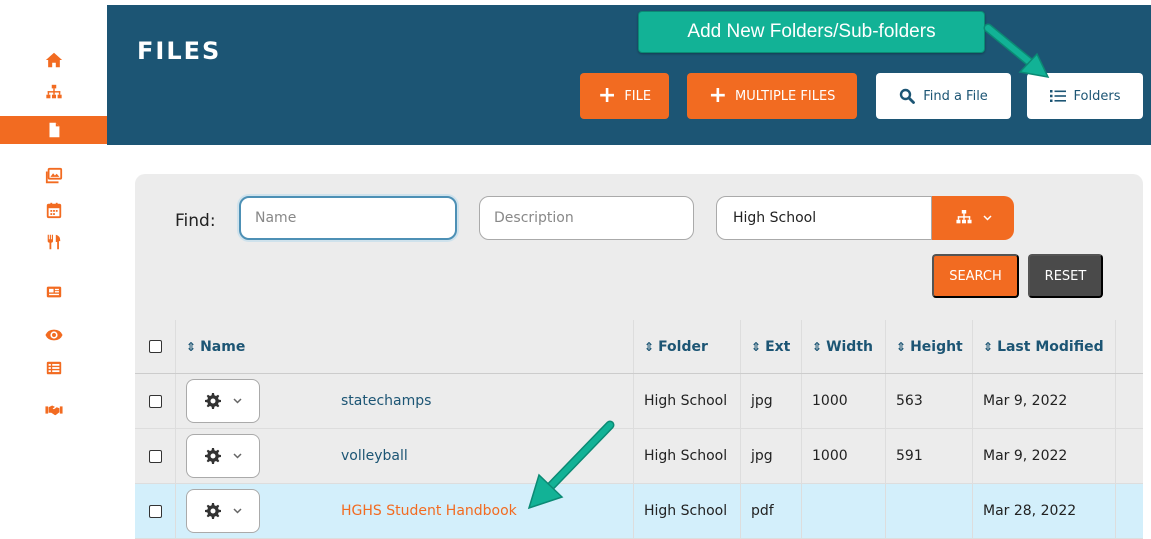 Image resolution: width=1151 pixels, height=539 pixels. Describe the element at coordinates (586, 218) in the screenshot. I see `description-search-input` at that location.